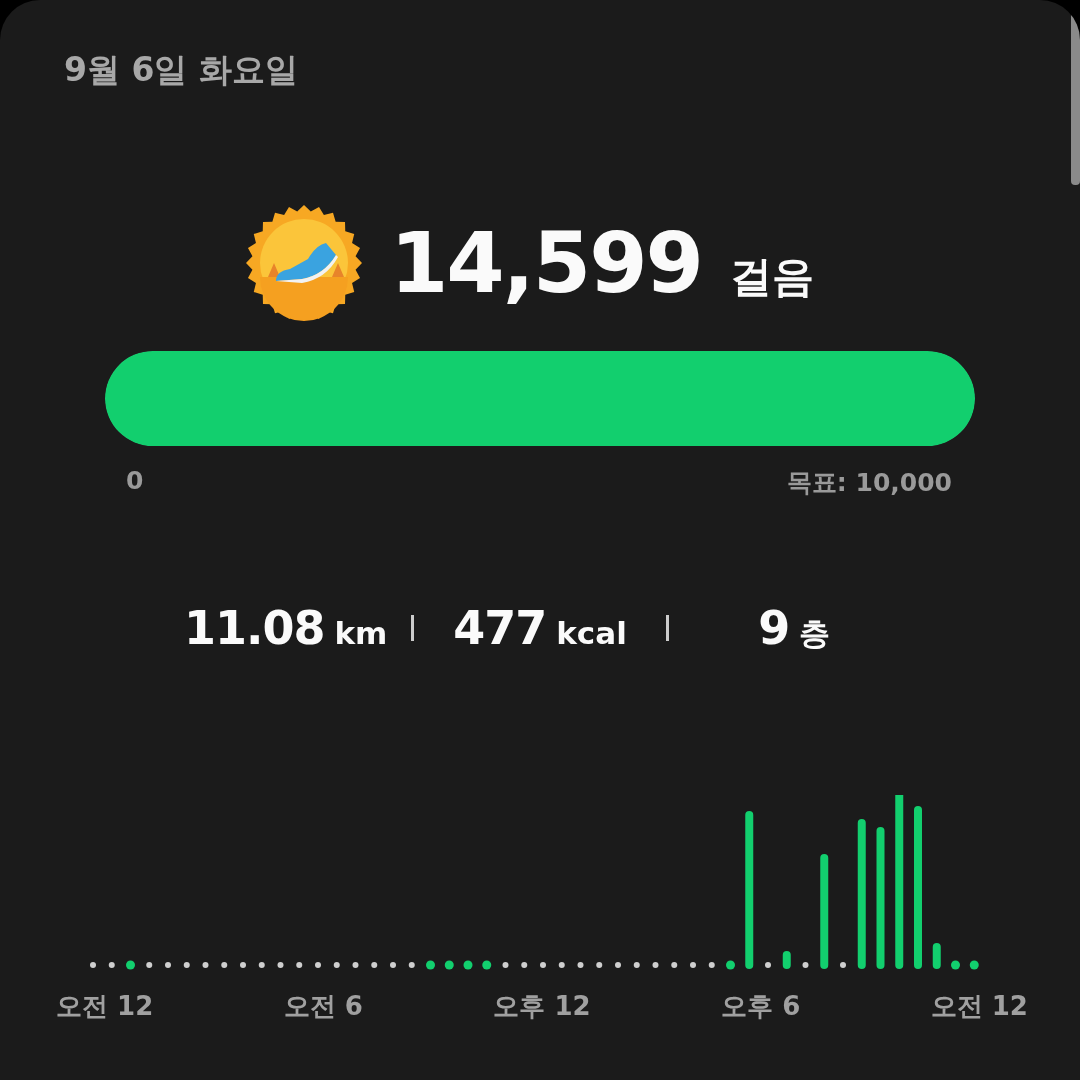 This screenshot has width=1080, height=1080. Describe the element at coordinates (591, 633) in the screenshot. I see `stat-unit: kcal` at that location.